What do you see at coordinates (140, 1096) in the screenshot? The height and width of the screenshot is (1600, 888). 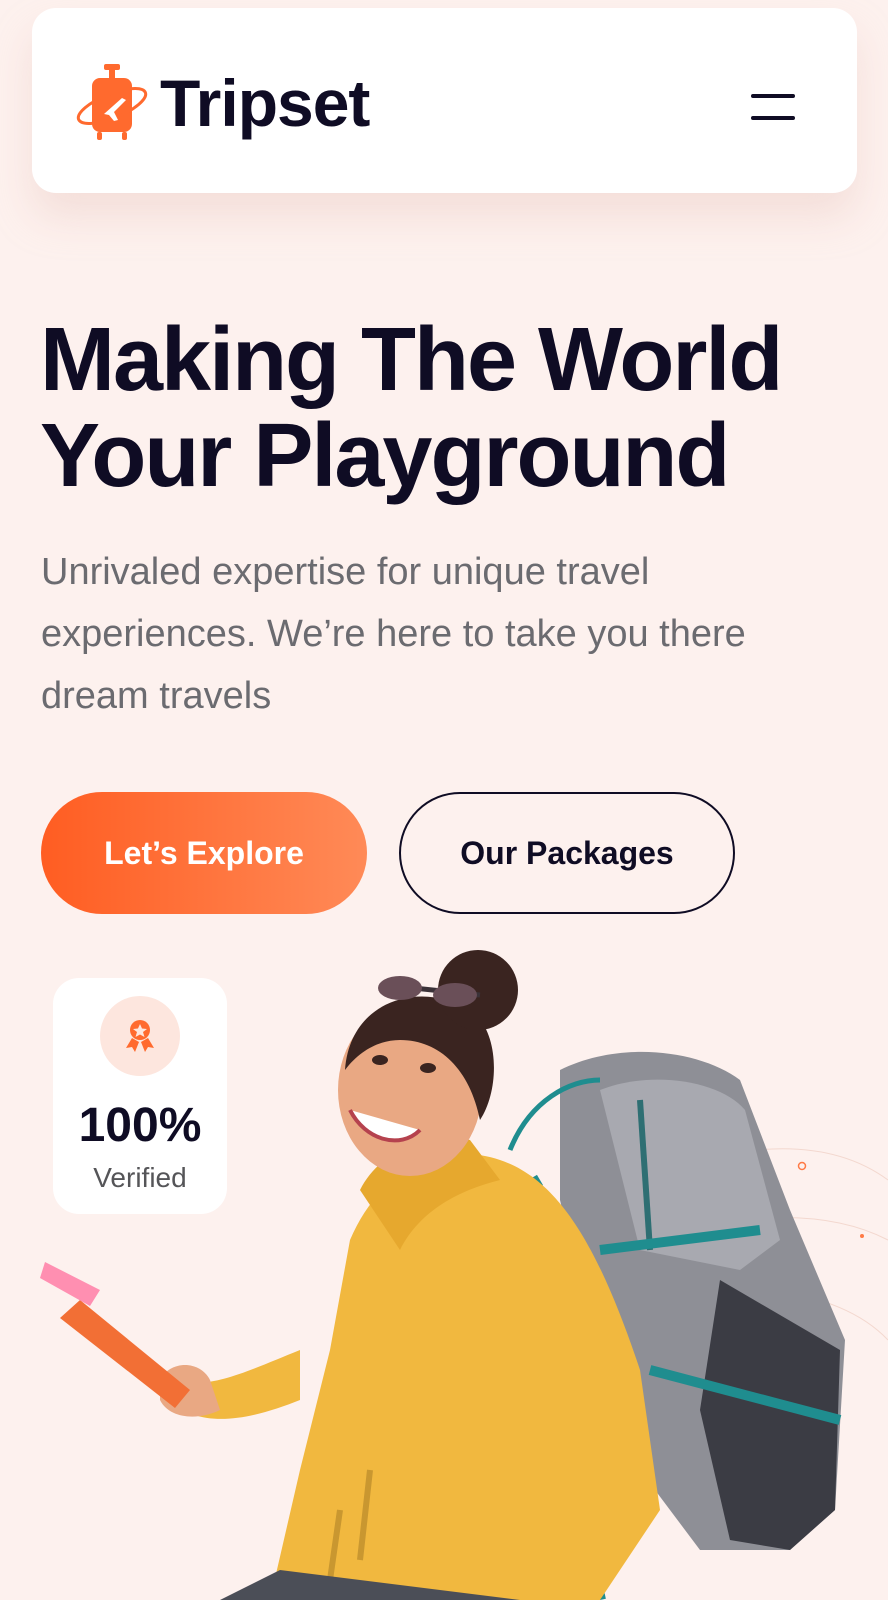 I see `verified-stat-card: 100% Verified` at bounding box center [140, 1096].